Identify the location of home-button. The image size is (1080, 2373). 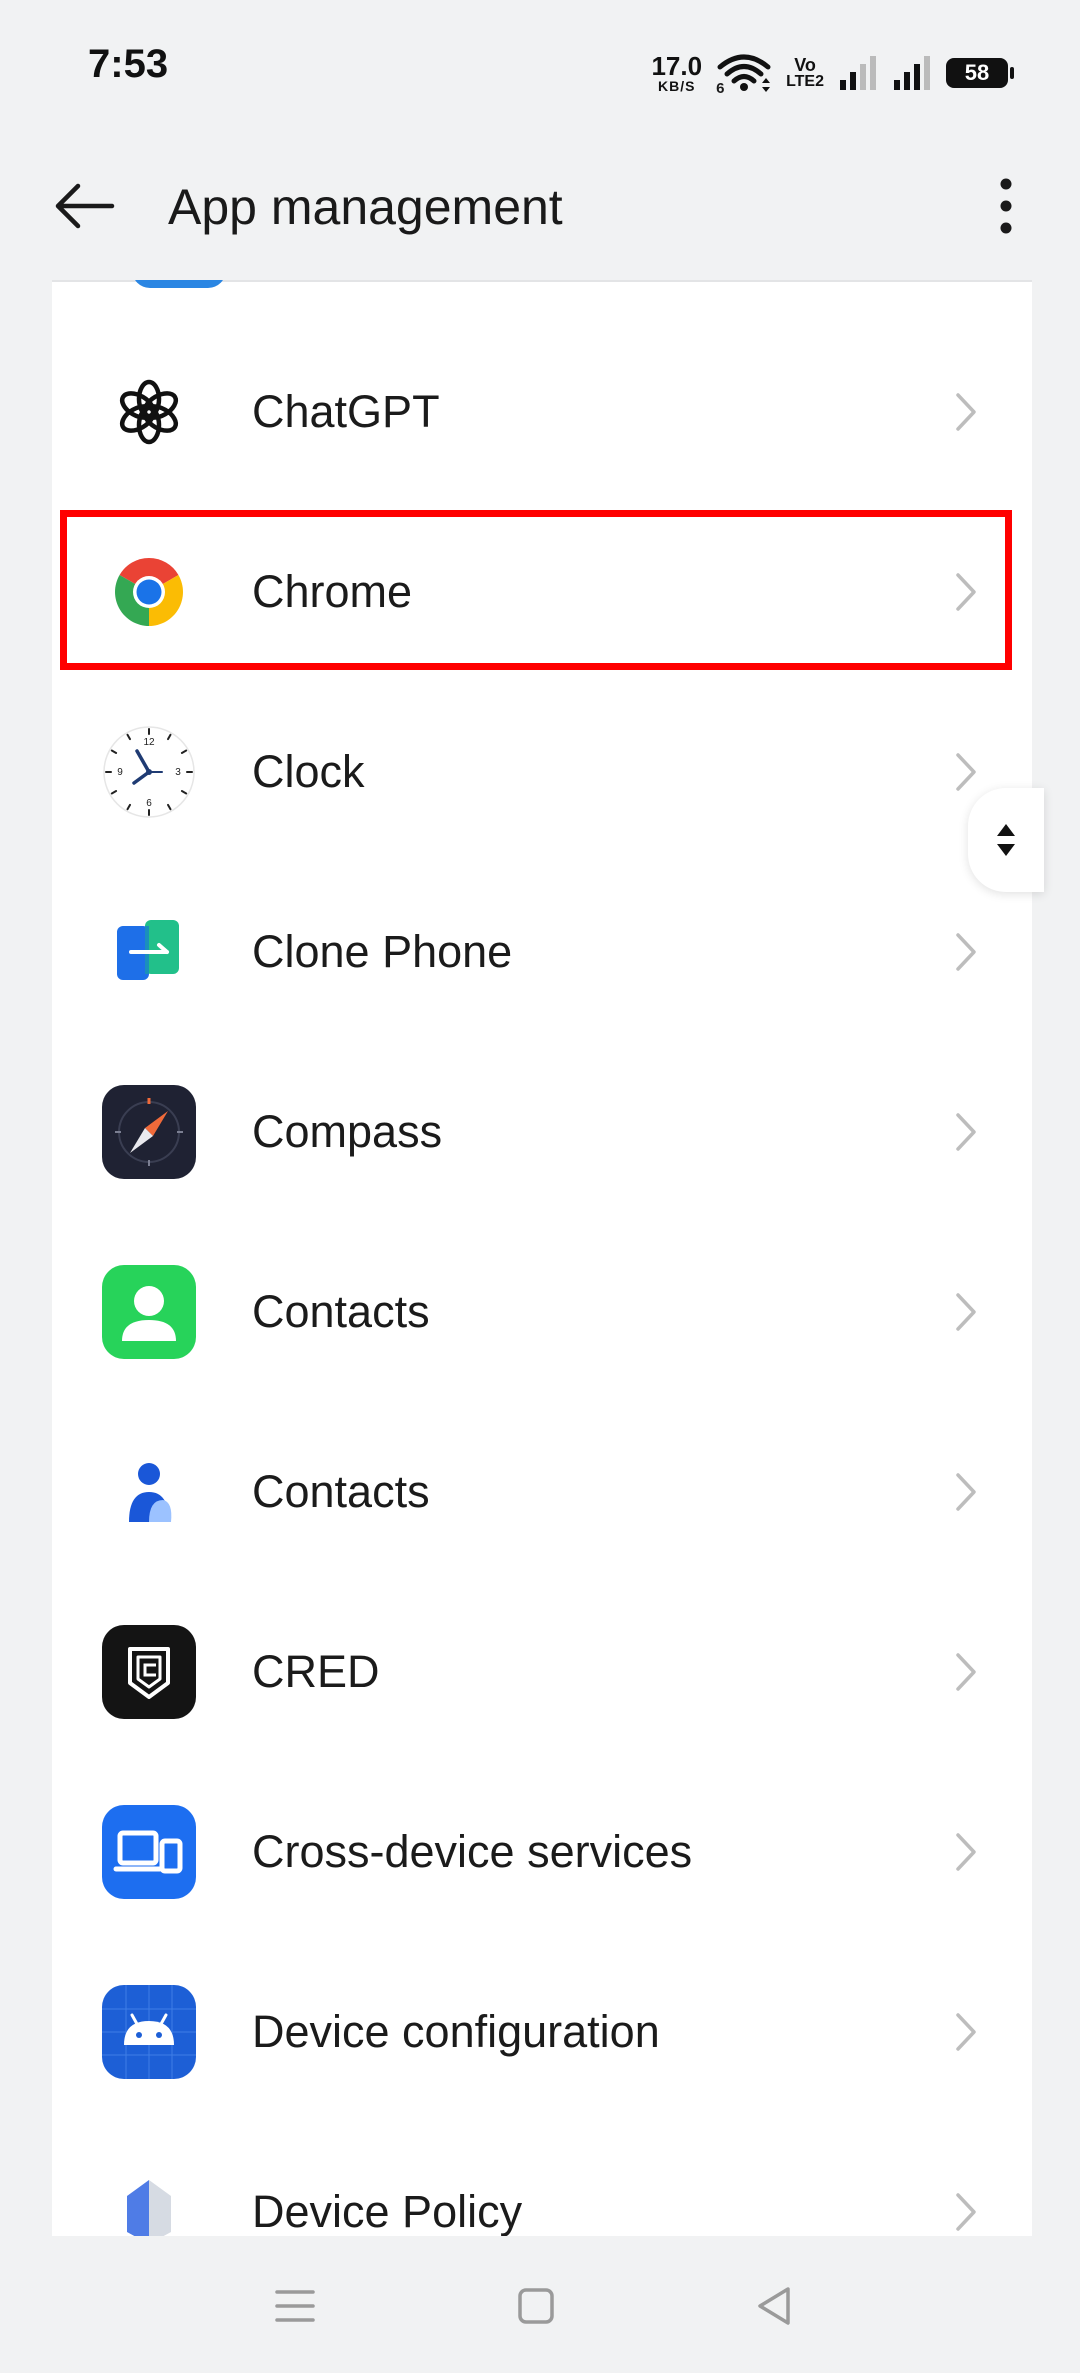
(536, 2306).